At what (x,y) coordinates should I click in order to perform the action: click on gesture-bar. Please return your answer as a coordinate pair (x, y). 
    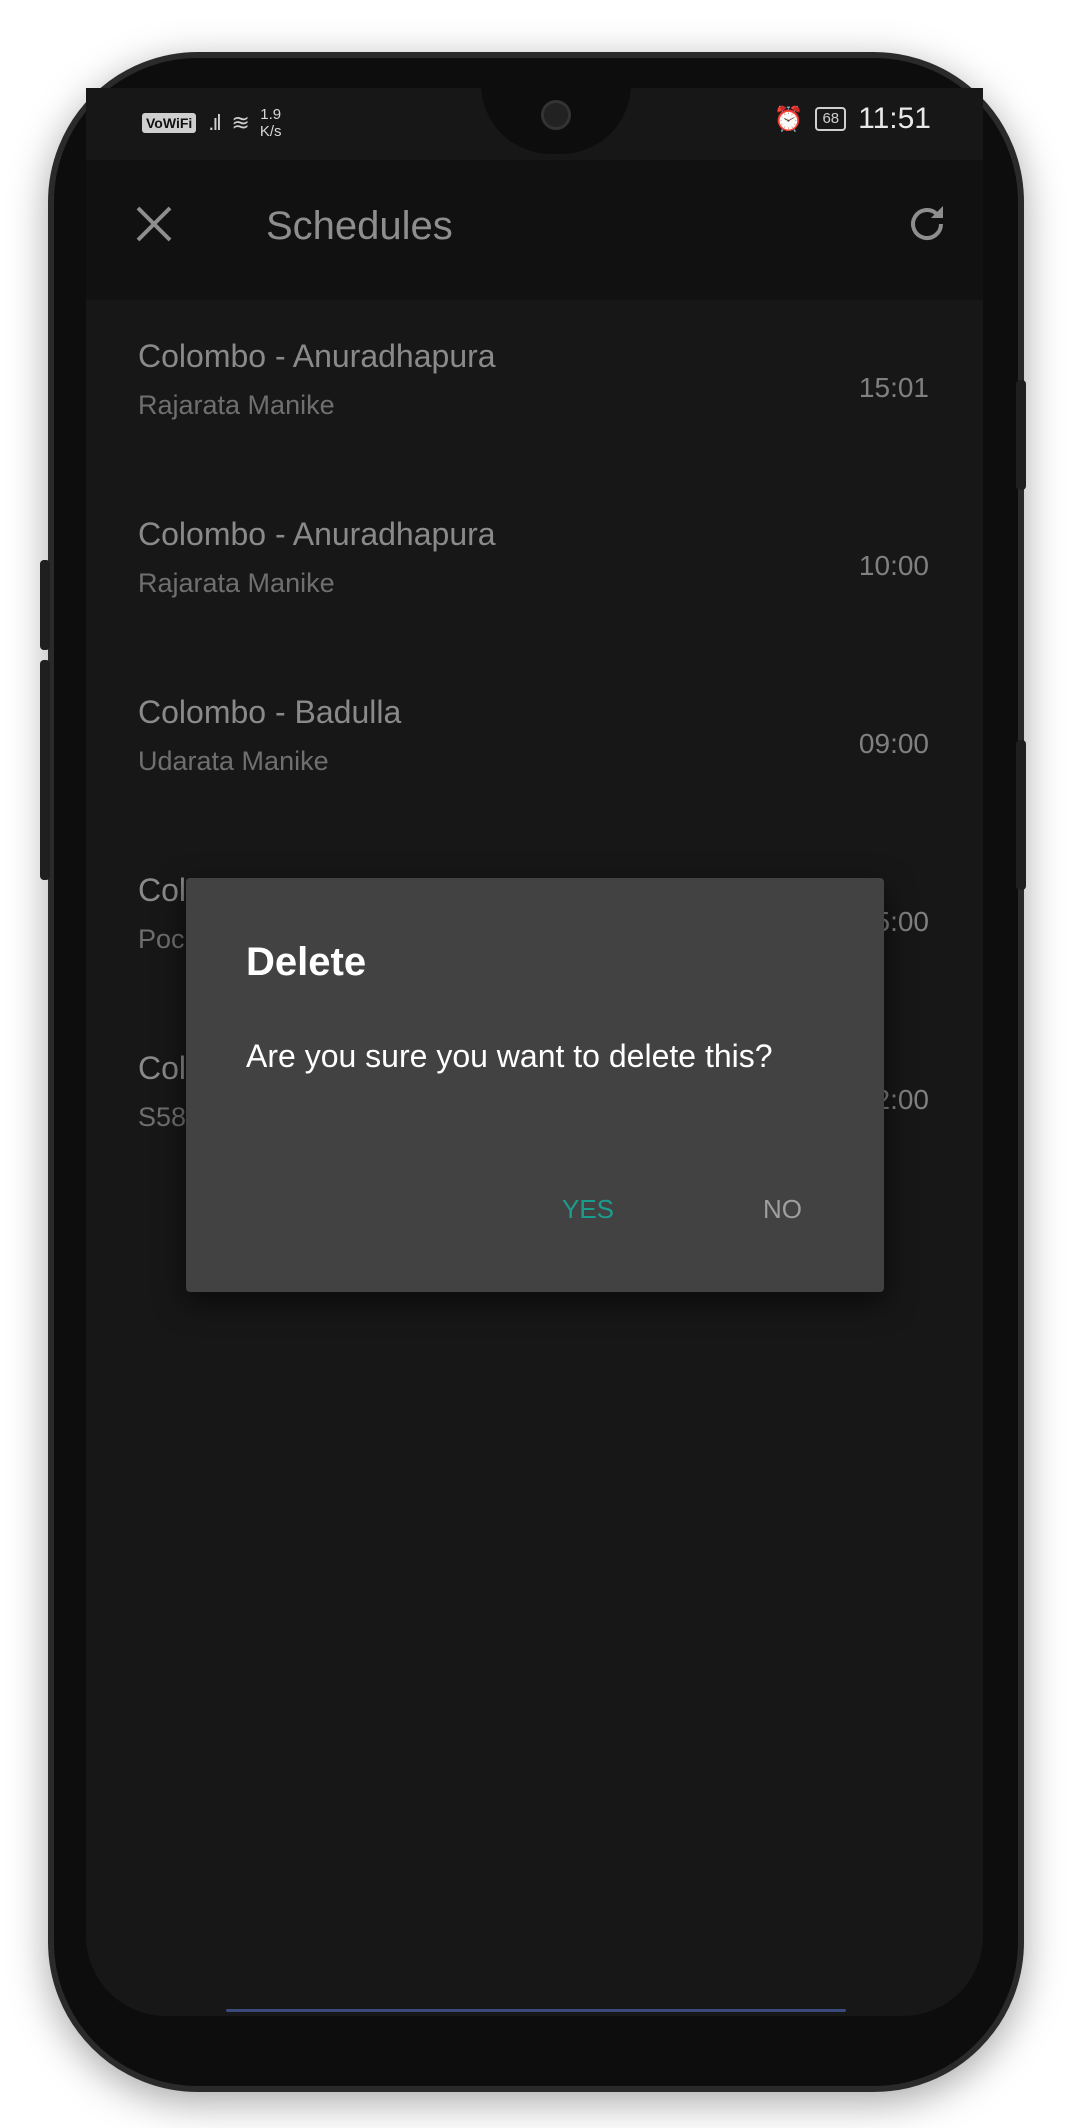
    Looking at the image, I should click on (536, 2010).